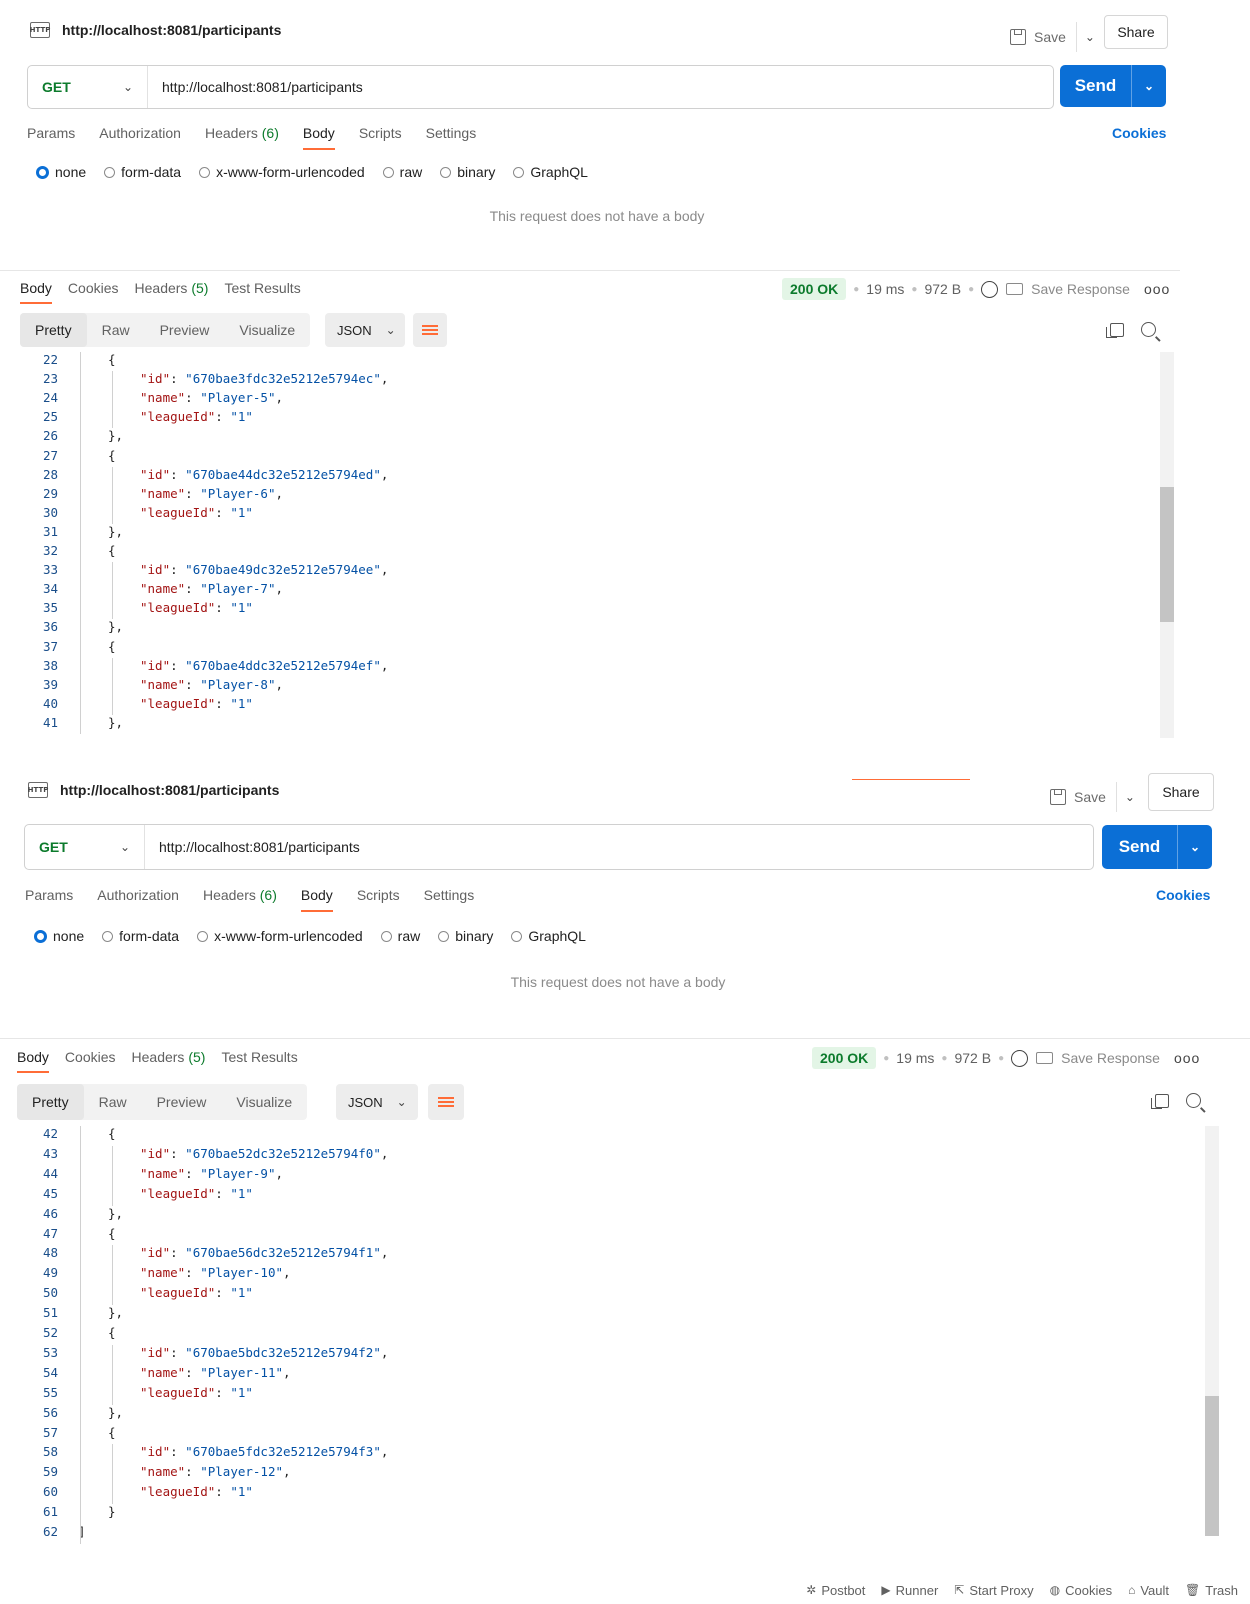  I want to click on footer-postbot: ✲ Postbot, so click(835, 1590).